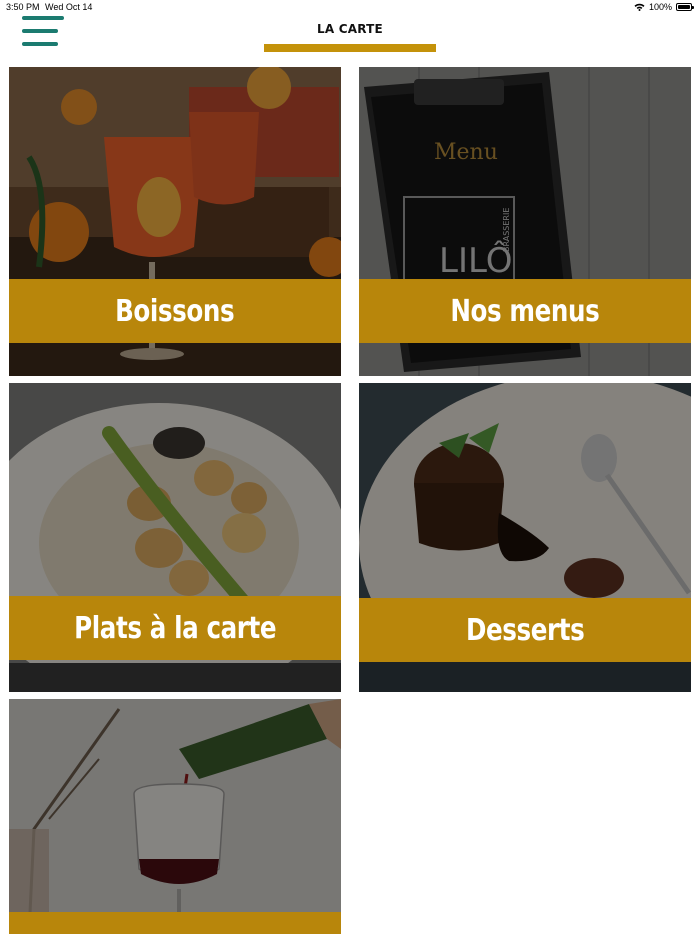 The image size is (700, 934). Describe the element at coordinates (175, 923) in the screenshot. I see `category-banner` at that location.